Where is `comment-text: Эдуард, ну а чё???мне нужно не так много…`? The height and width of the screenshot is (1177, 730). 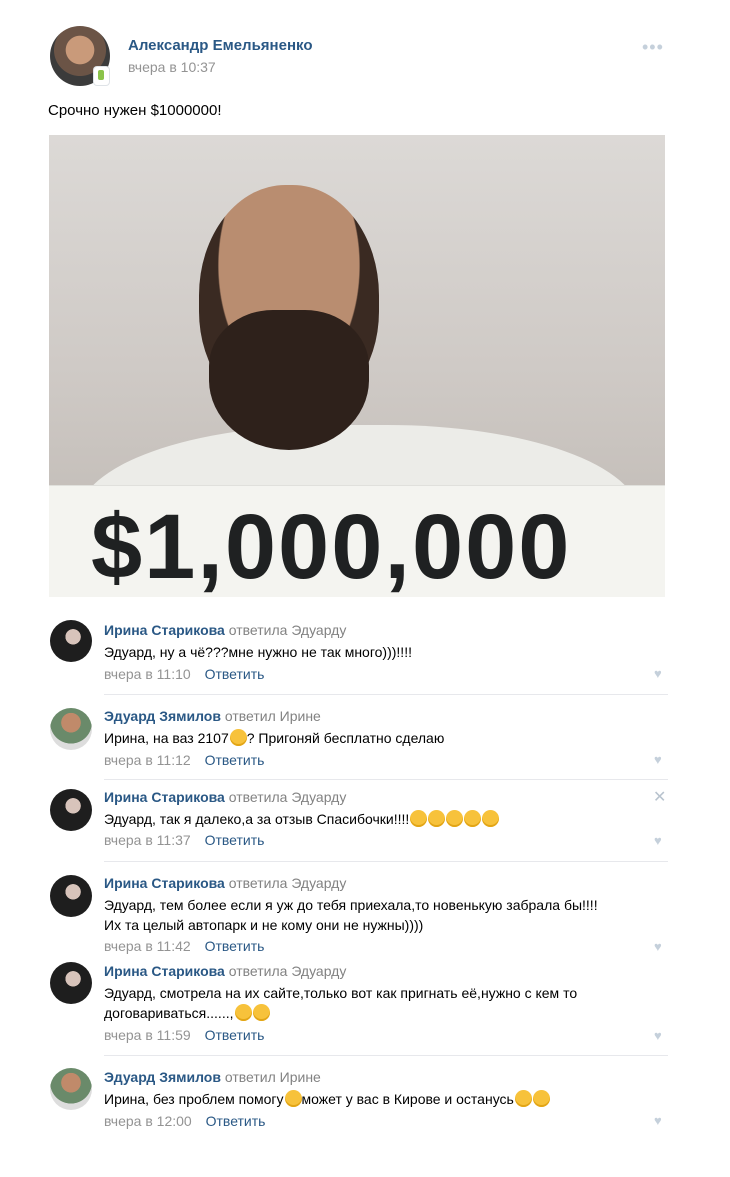 comment-text: Эдуард, ну а чё???мне нужно не так много… is located at coordinates (258, 652).